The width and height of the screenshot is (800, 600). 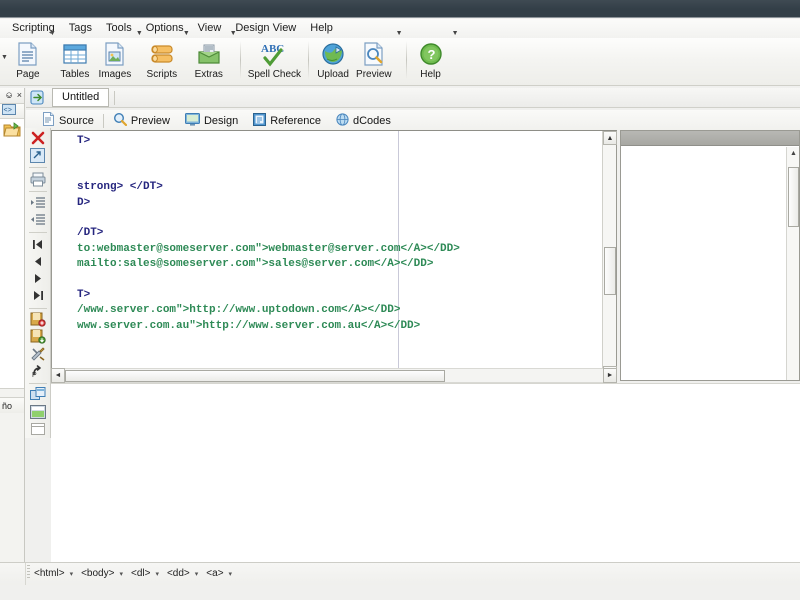 What do you see at coordinates (162, 54) in the screenshot?
I see `scripts-icon` at bounding box center [162, 54].